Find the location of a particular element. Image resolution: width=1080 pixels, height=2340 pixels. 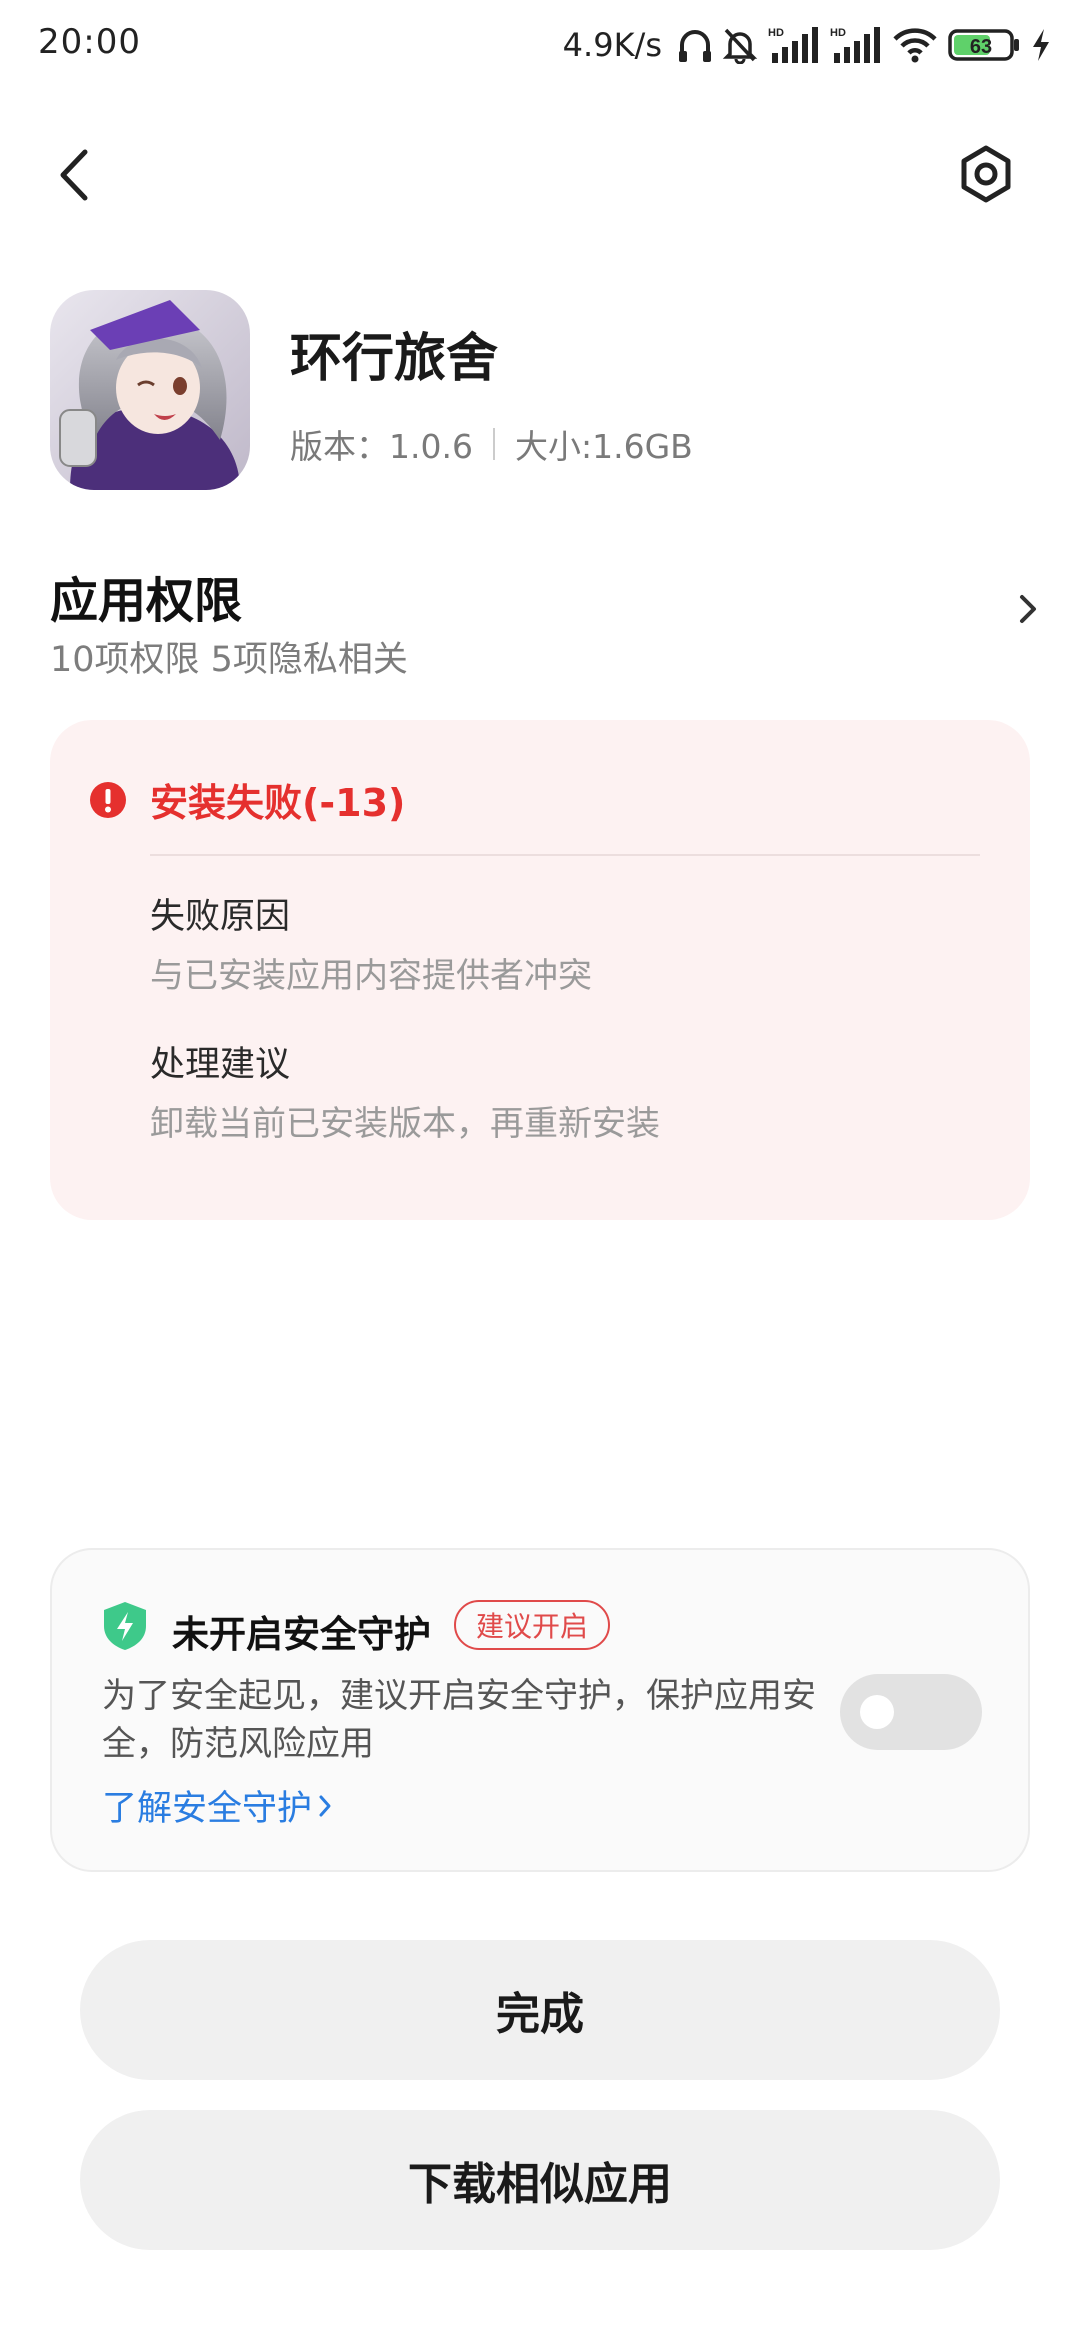

headphones-icon is located at coordinates (695, 46).